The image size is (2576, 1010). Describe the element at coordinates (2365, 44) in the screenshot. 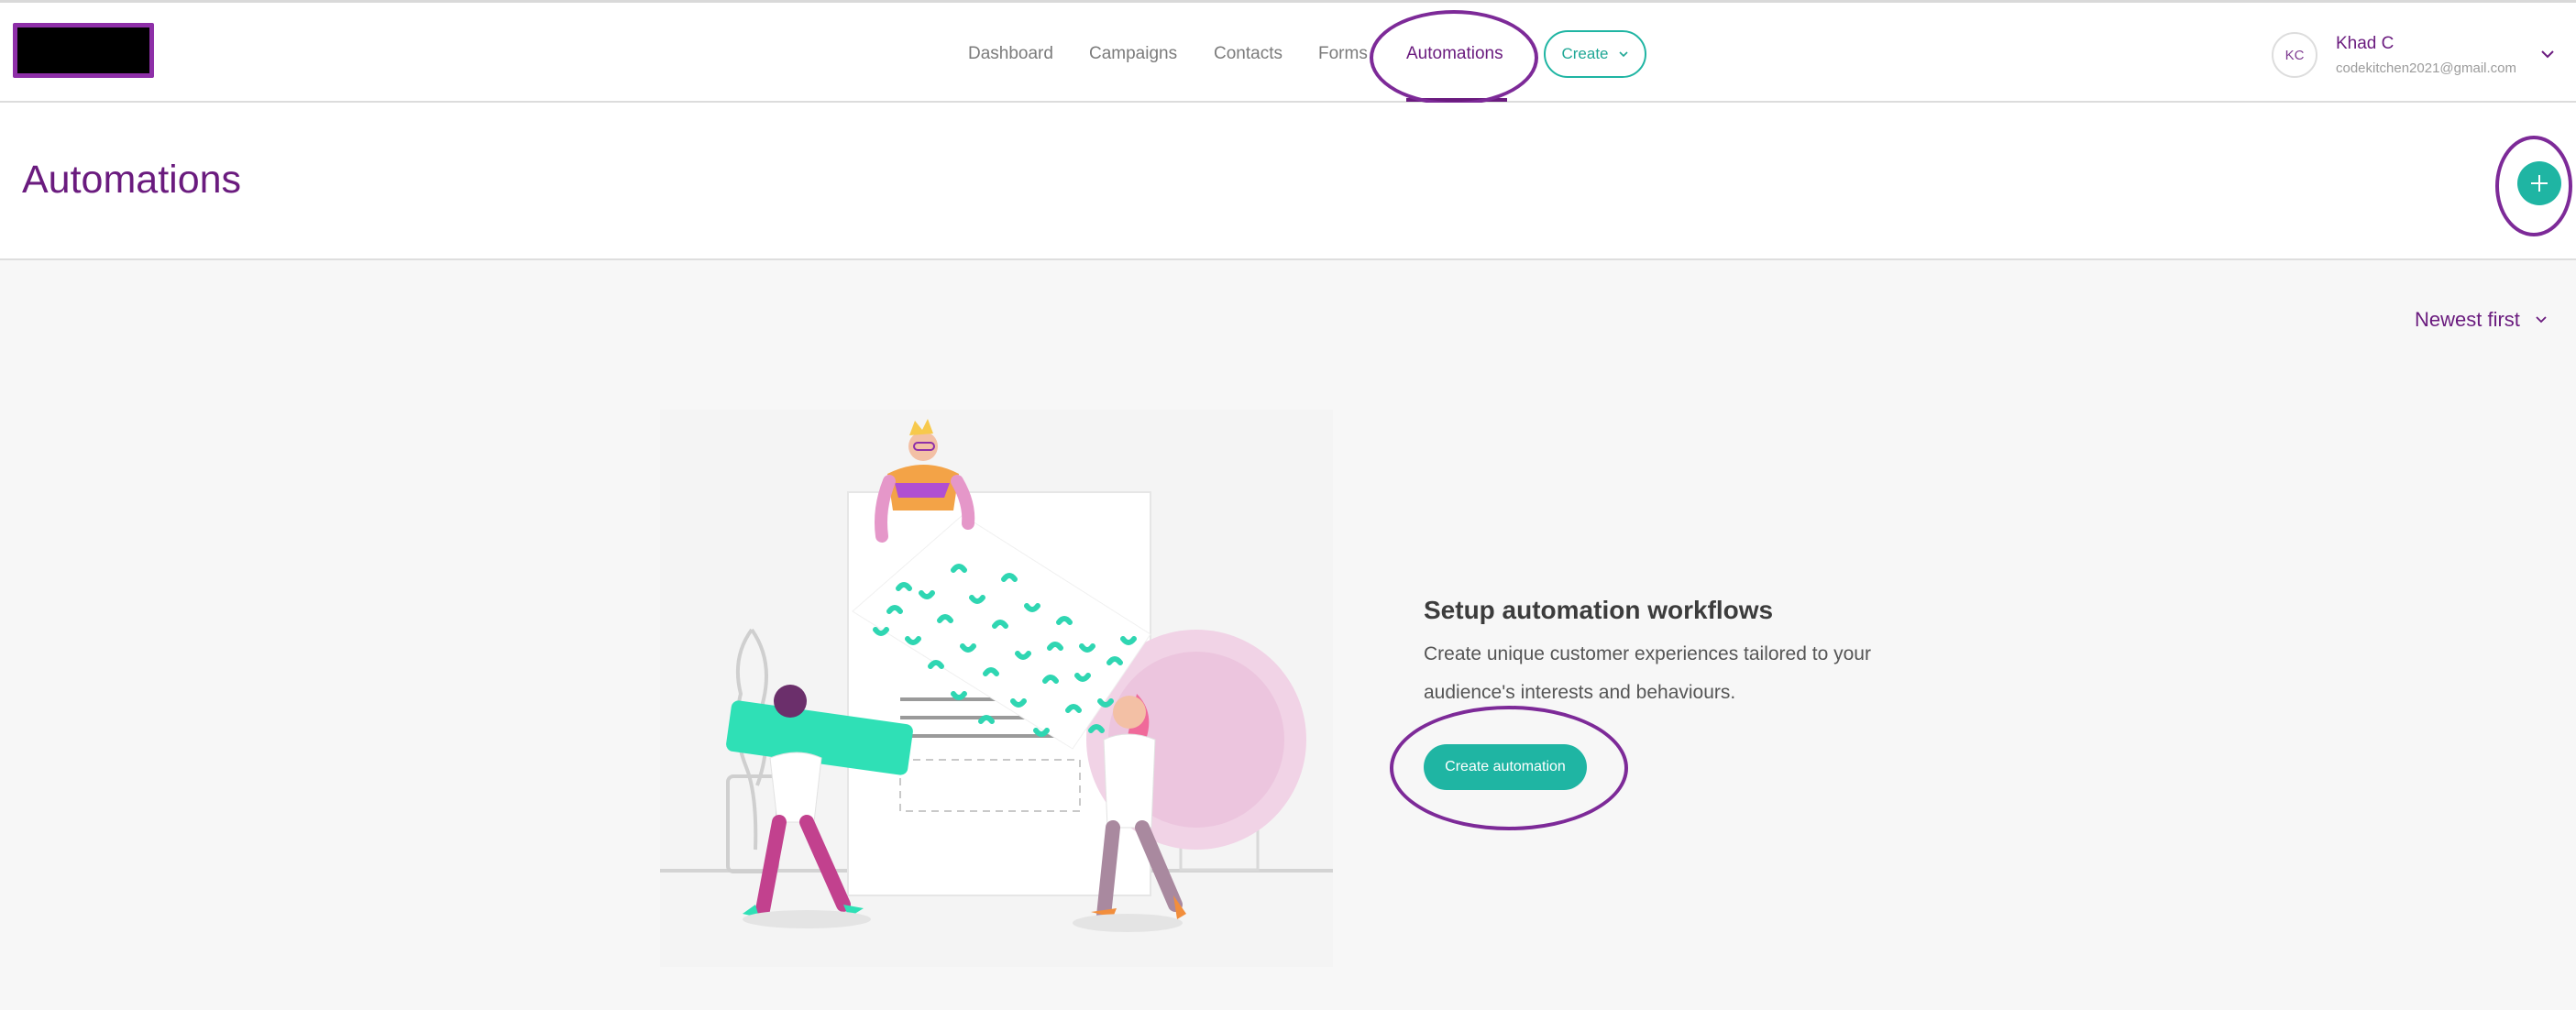

I see `user-name: Khad C` at that location.